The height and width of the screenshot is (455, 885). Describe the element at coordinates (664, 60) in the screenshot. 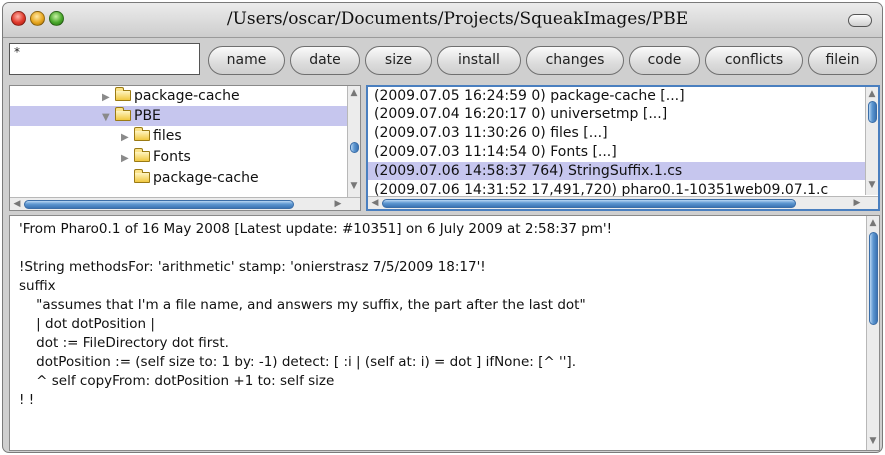

I see `code-button: code` at that location.